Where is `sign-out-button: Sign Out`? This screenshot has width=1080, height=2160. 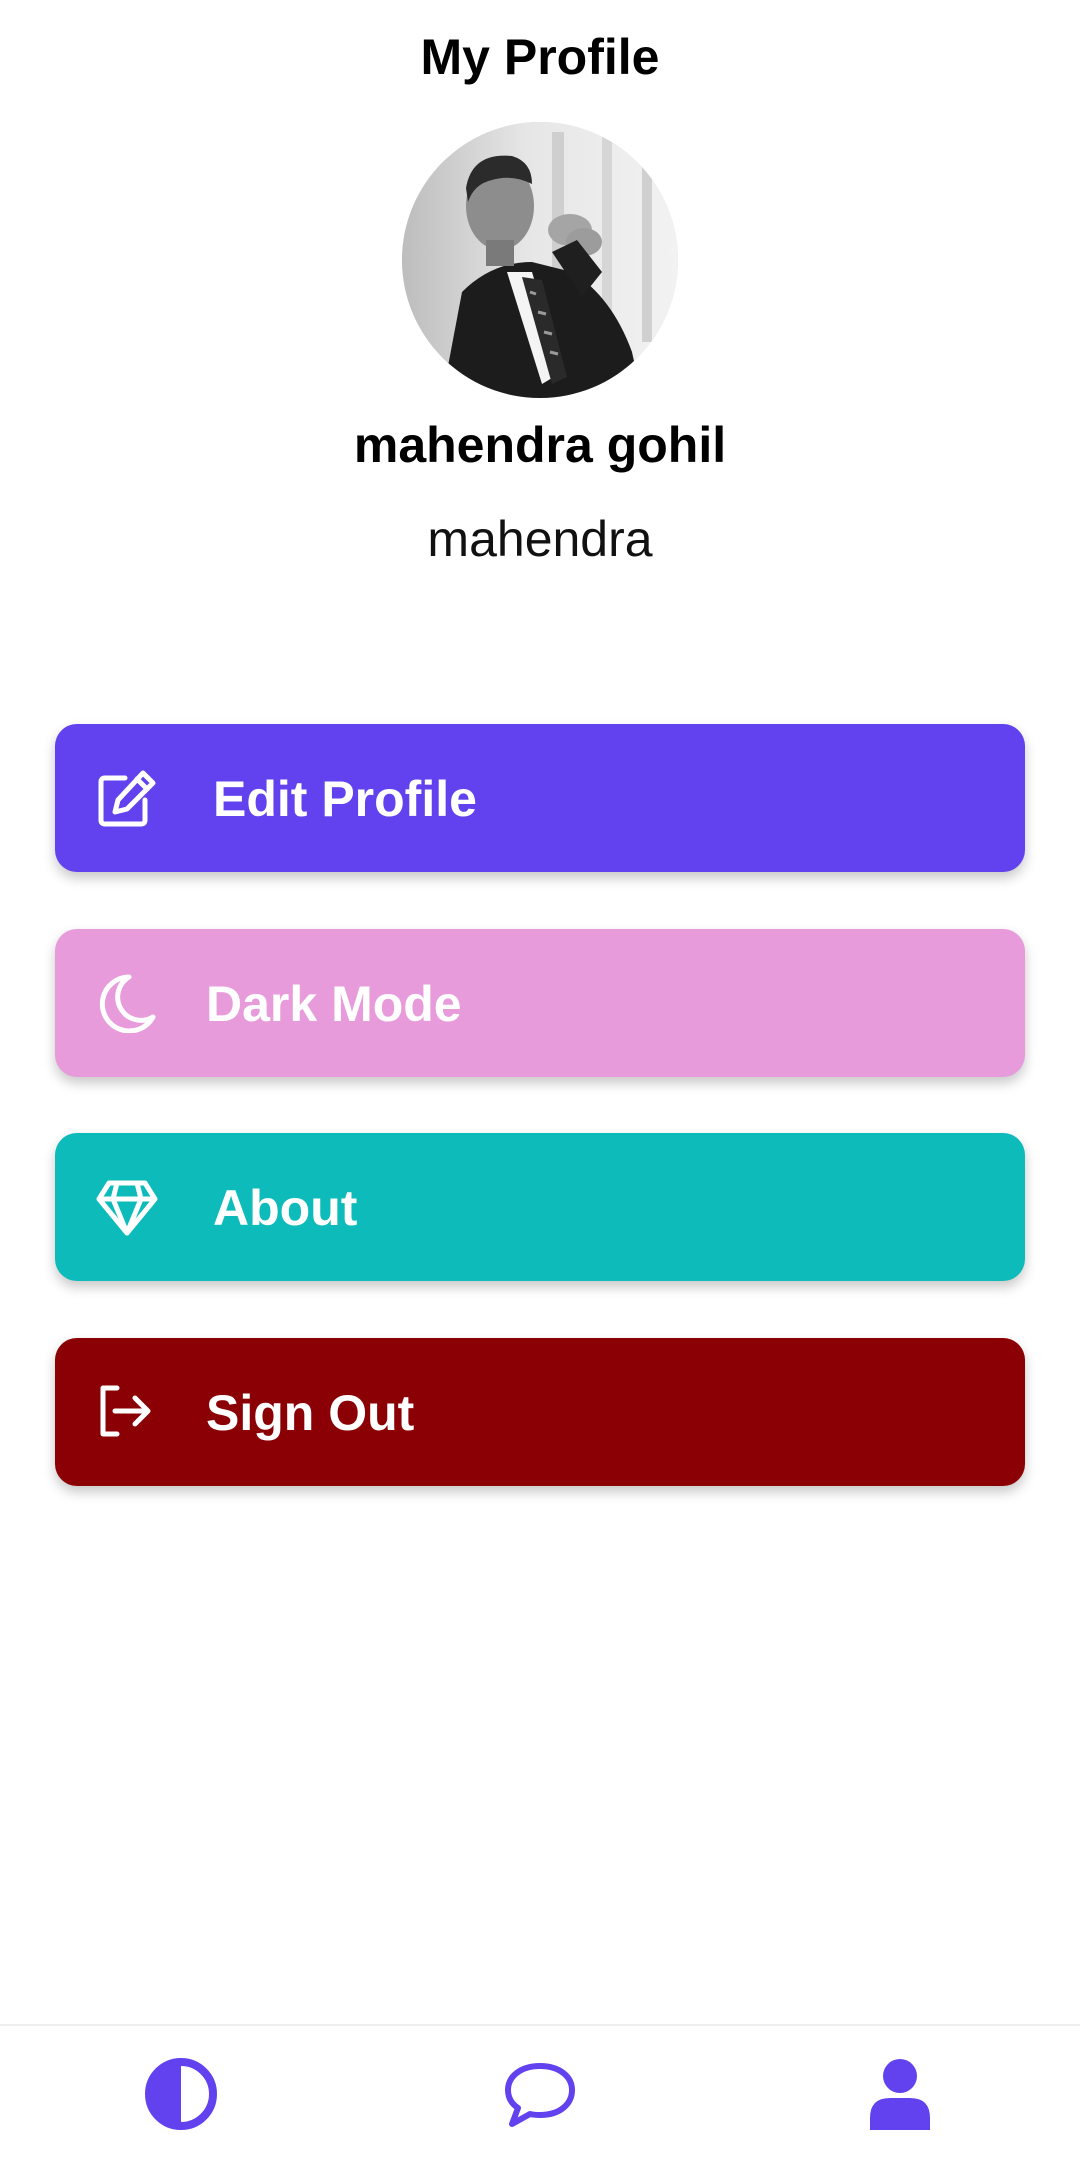 sign-out-button: Sign Out is located at coordinates (540, 1412).